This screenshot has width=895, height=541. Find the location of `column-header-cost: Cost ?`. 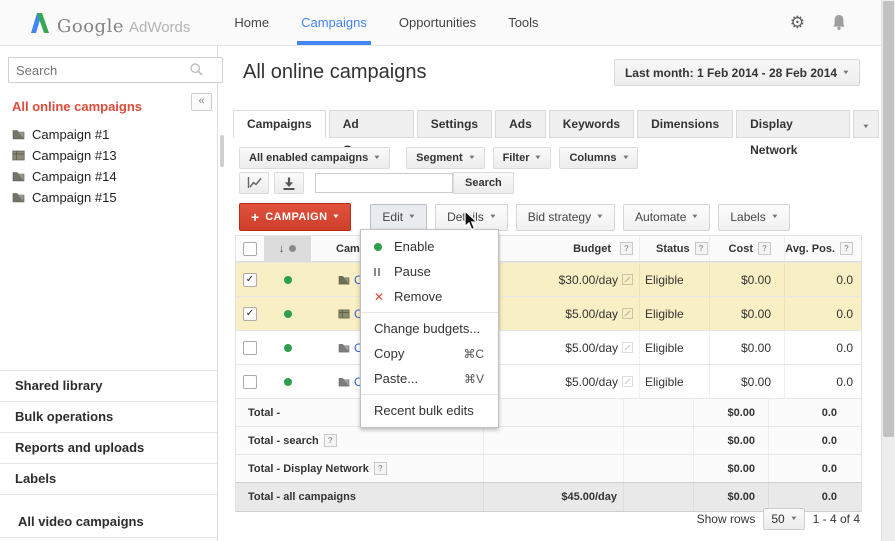

column-header-cost: Cost ? is located at coordinates (746, 248).